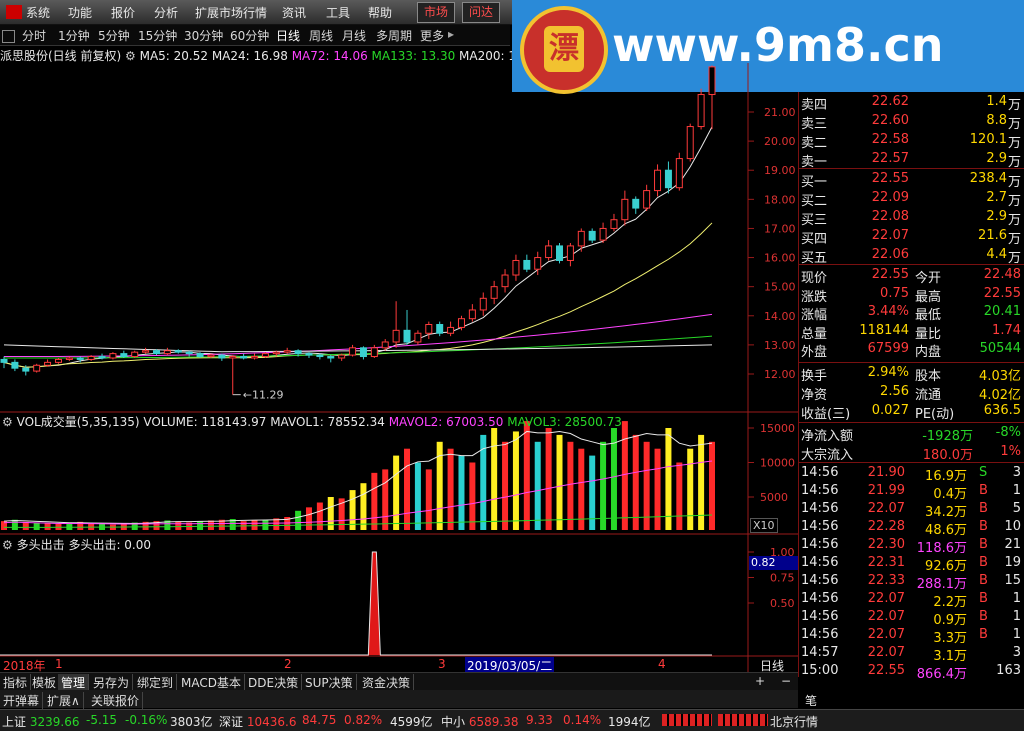 This screenshot has height=731, width=1024. I want to click on related-quote-toggle: 关联报价, so click(116, 700).